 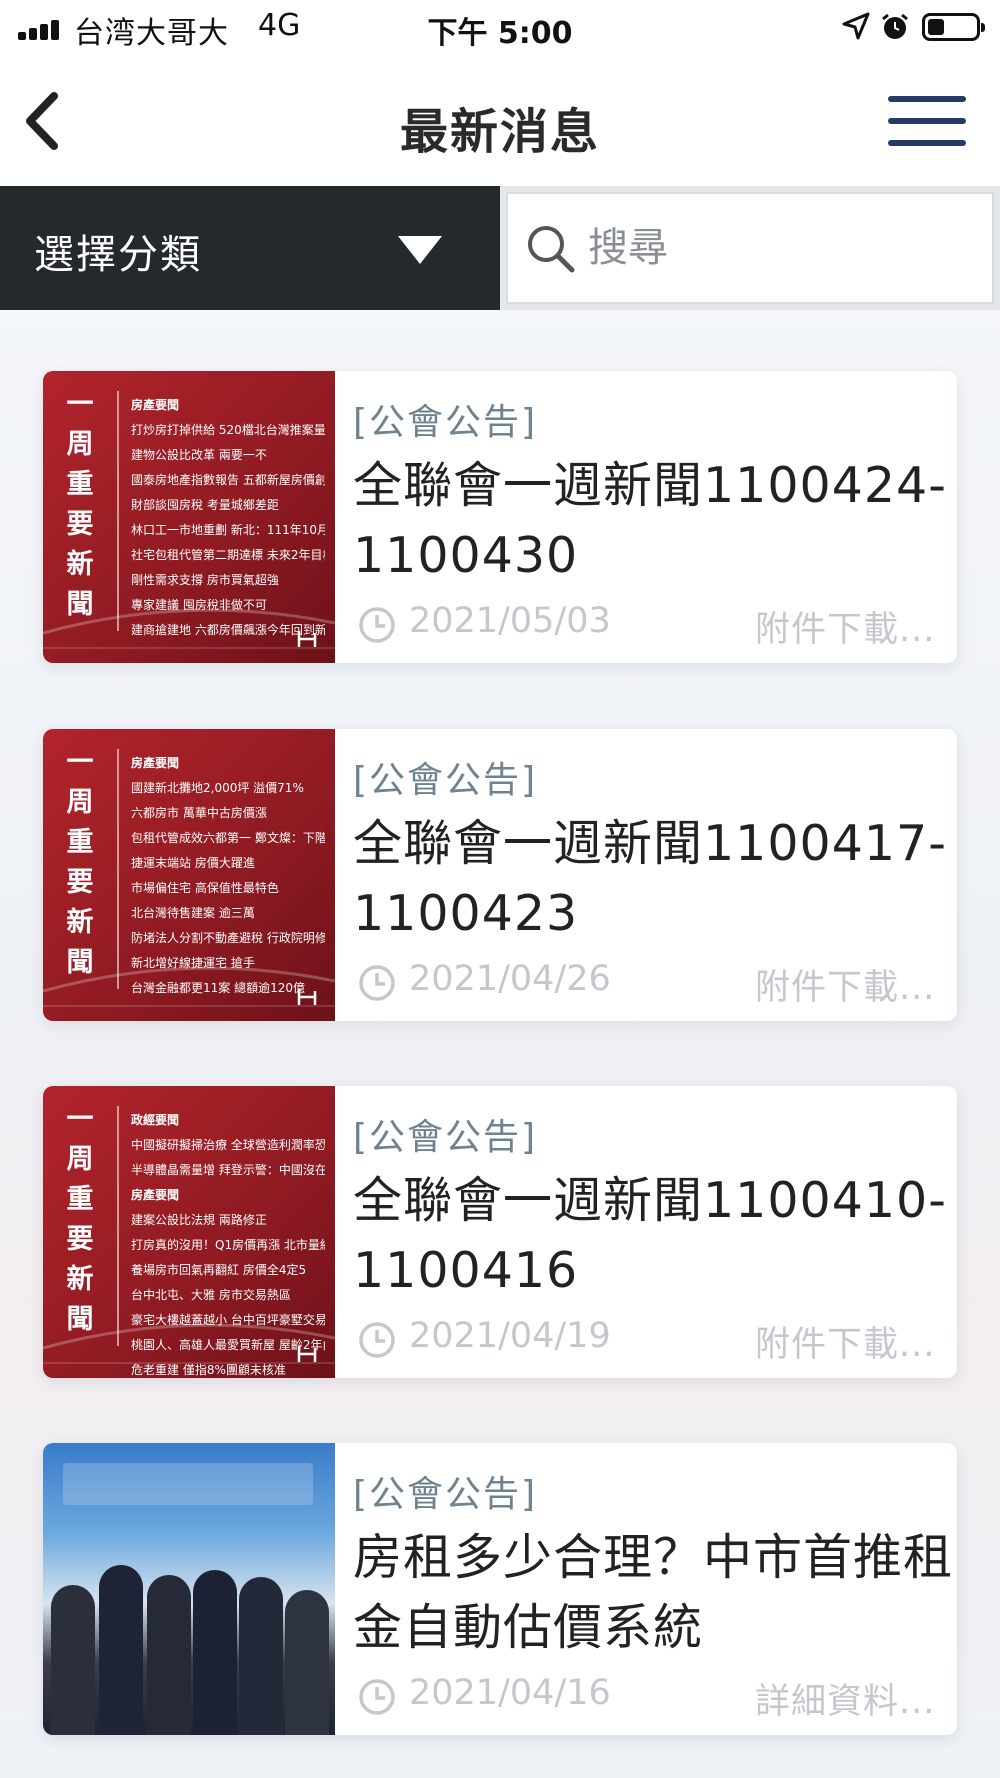 I want to click on news-date: 2021/04/26, so click(x=510, y=979).